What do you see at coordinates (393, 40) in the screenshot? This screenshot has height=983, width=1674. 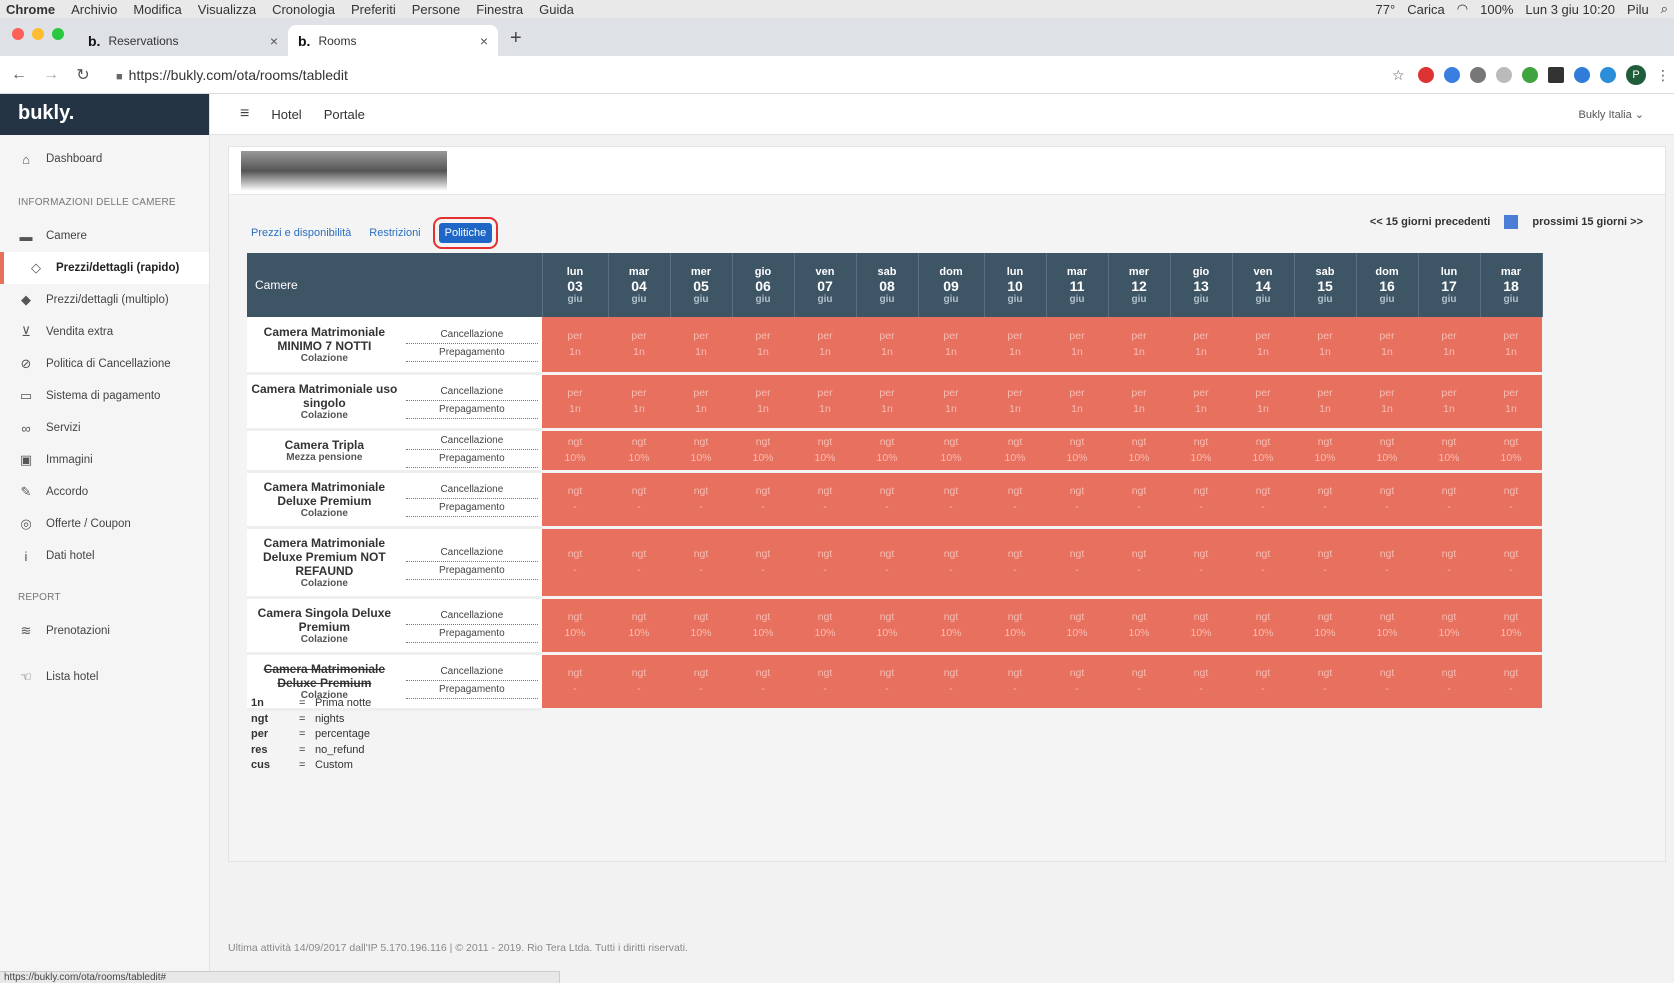 I see `tab-rooms: b. Rooms ×` at bounding box center [393, 40].